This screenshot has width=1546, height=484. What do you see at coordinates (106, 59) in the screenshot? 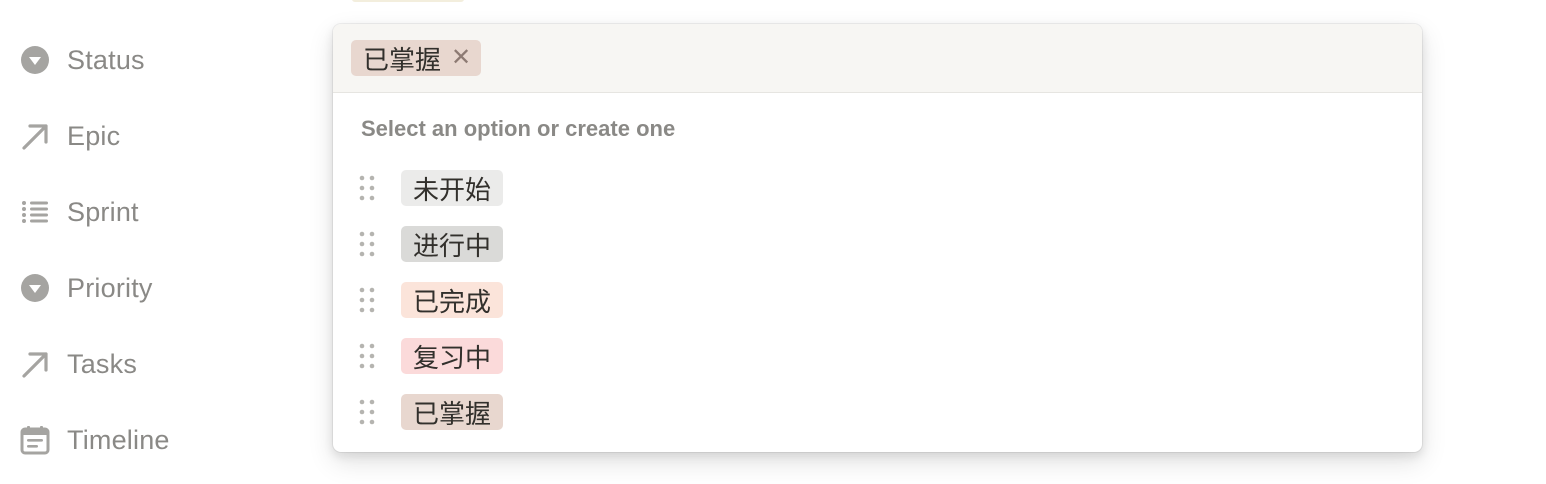
I see `property-label: Status` at bounding box center [106, 59].